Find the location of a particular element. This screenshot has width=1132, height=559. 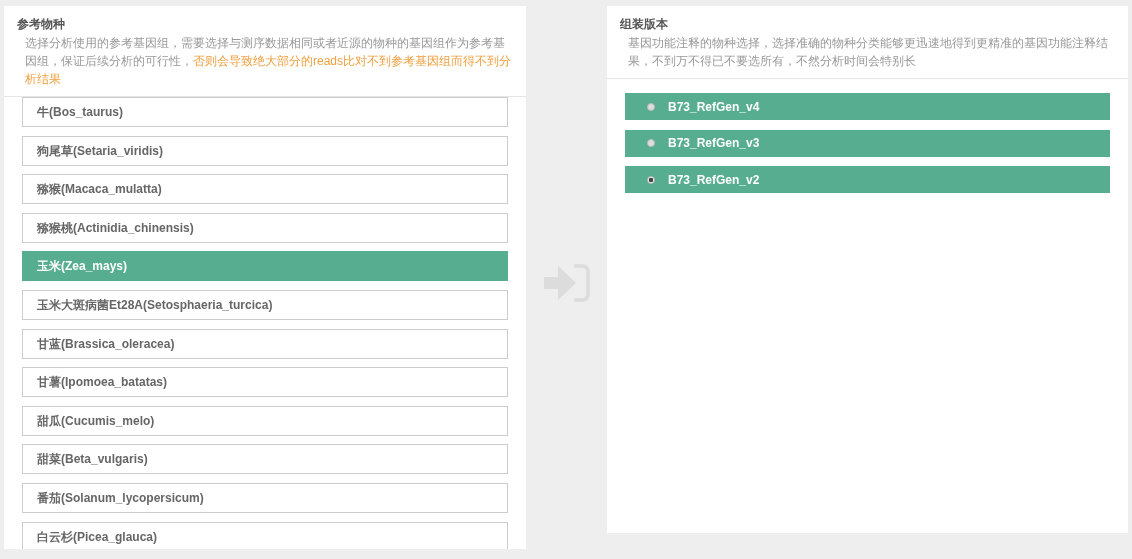

species-option: 牛(Bos_taurus) is located at coordinates (265, 112).